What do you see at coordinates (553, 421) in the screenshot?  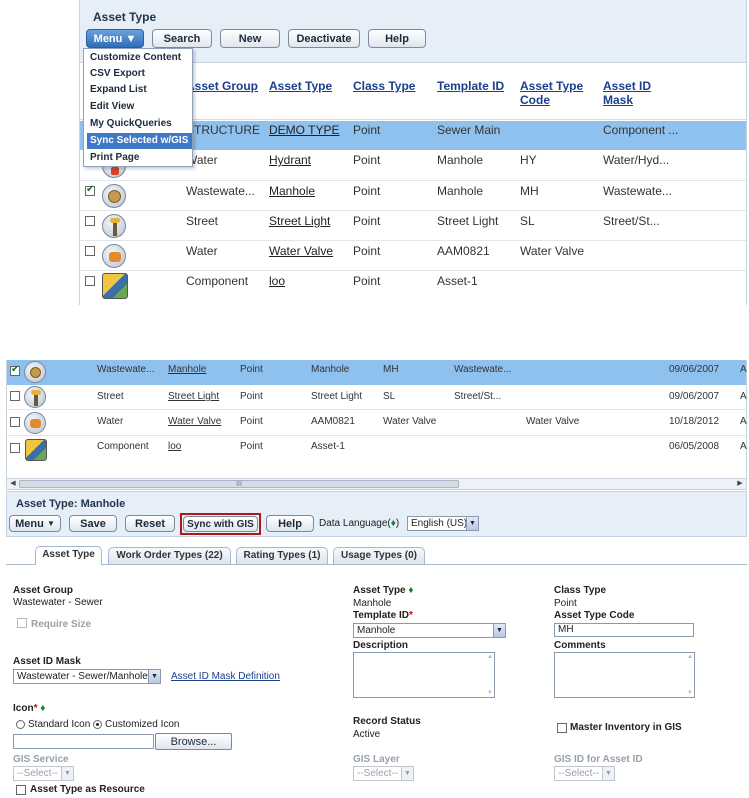 I see `cell-extra: Water Valve` at bounding box center [553, 421].